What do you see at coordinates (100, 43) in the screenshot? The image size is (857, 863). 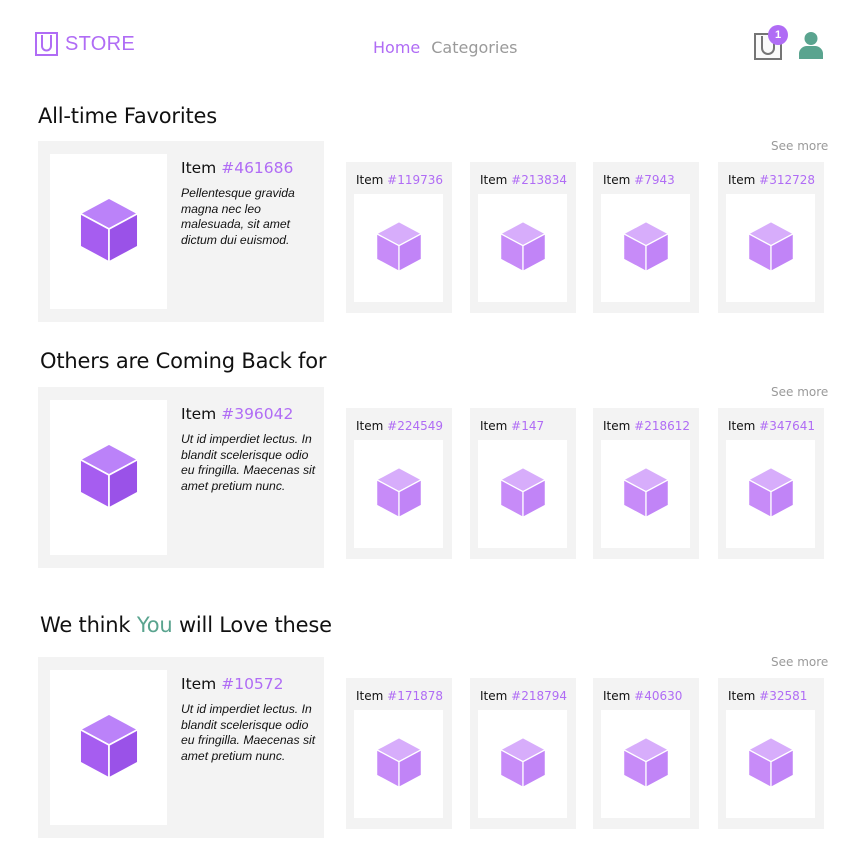 I see `brand-name: STORE` at bounding box center [100, 43].